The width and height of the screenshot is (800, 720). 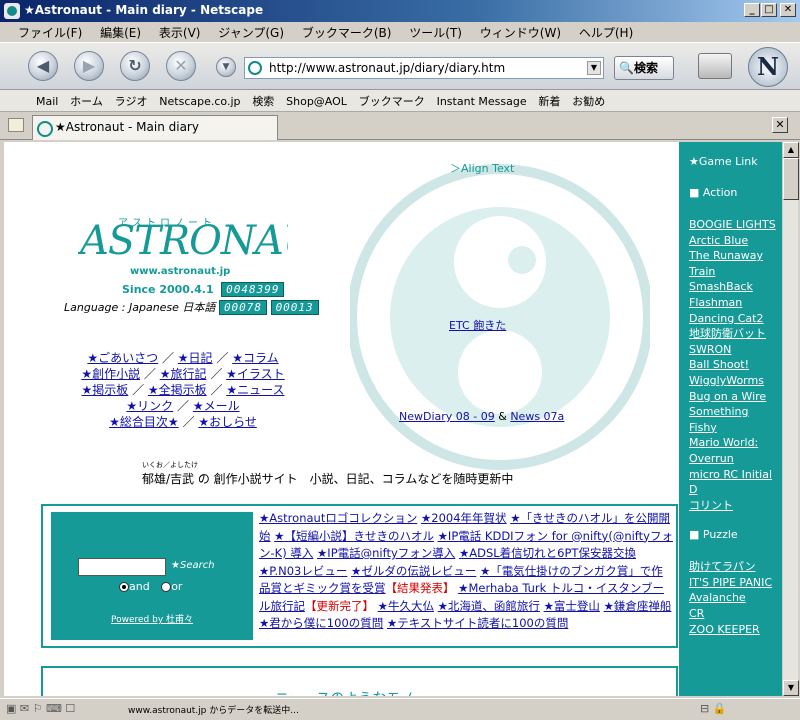 What do you see at coordinates (226, 67) in the screenshot?
I see `url-dropdown-button: ▼` at bounding box center [226, 67].